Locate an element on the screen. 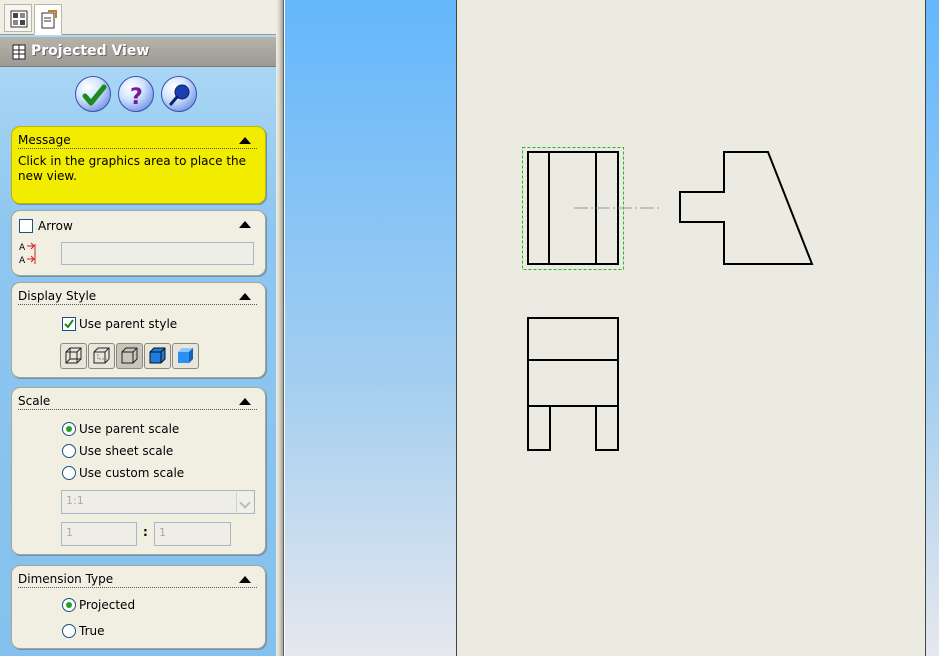 The height and width of the screenshot is (656, 939). arrow-label-input is located at coordinates (157, 253).